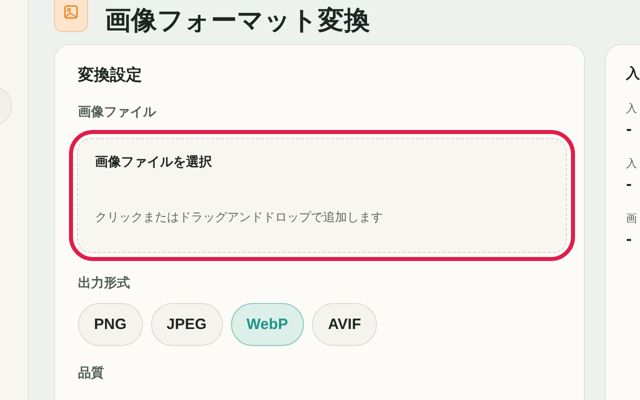  Describe the element at coordinates (239, 217) in the screenshot. I see `dropzone-hint: クリックまたはドラッグアンドドロップで追加します` at that location.